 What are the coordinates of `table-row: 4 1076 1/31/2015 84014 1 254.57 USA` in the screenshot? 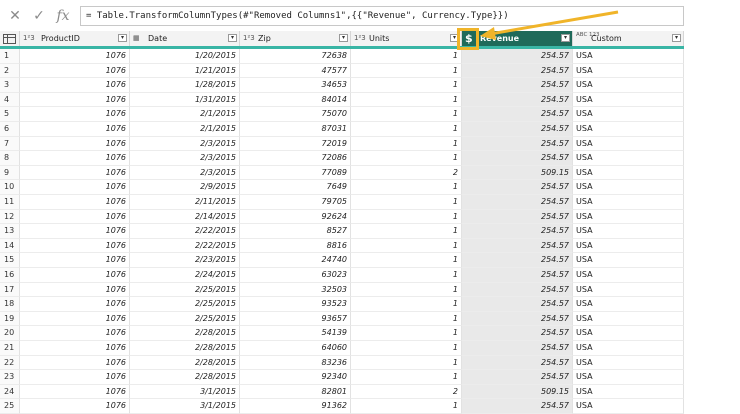 It's located at (342, 100).